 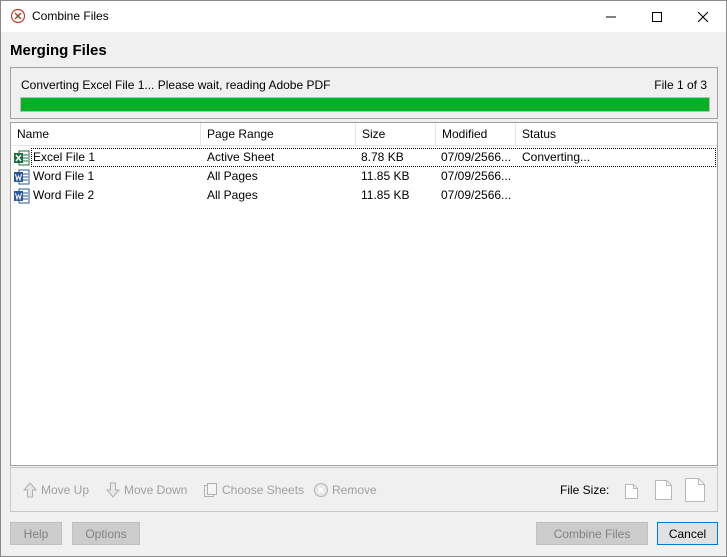 I want to click on minimize-button, so click(x=611, y=16).